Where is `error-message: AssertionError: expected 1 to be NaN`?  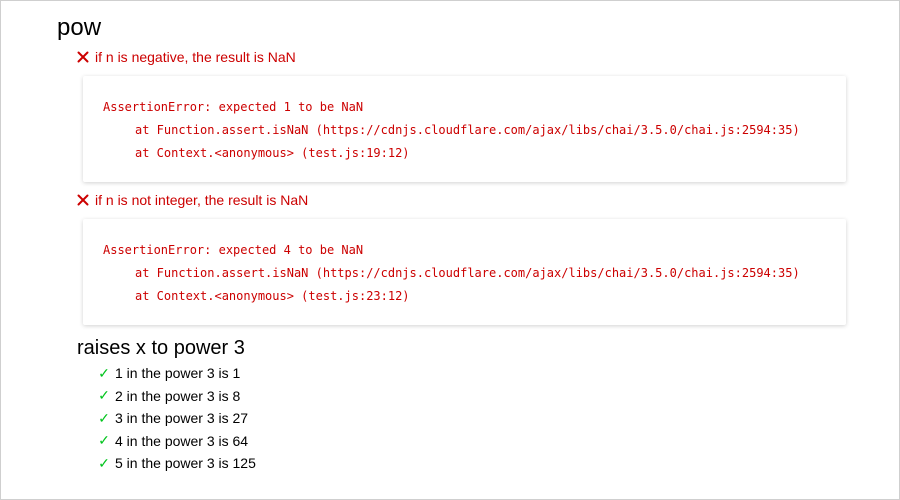 error-message: AssertionError: expected 1 to be NaN is located at coordinates (233, 107).